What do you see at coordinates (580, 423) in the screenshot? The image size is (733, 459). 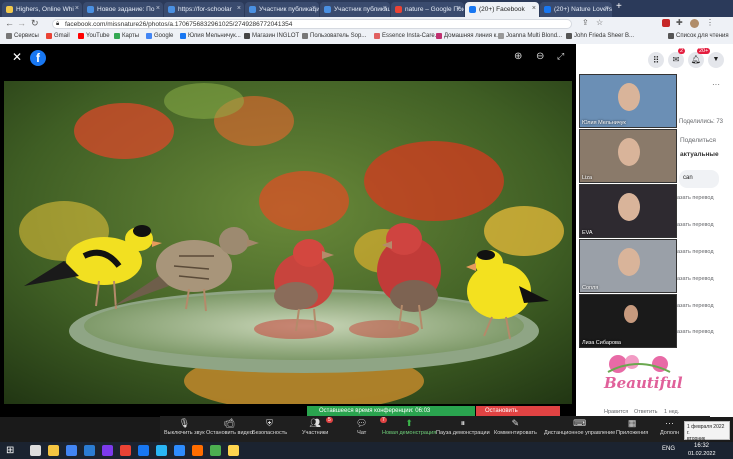 I see `remote-control-icon: ⌨` at bounding box center [580, 423].